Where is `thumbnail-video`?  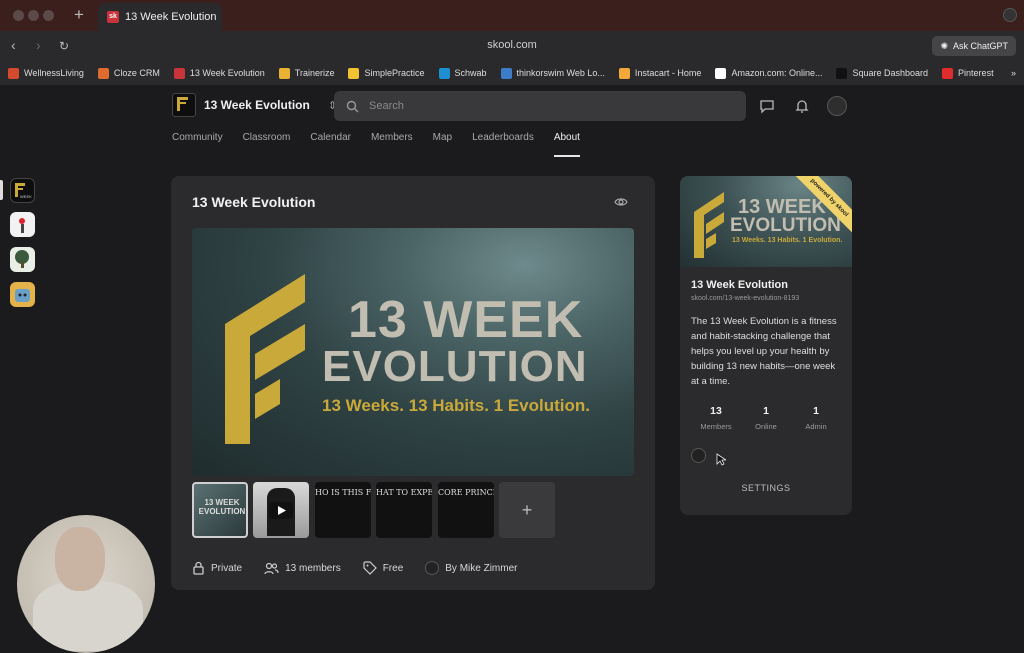
thumbnail-video is located at coordinates (281, 510).